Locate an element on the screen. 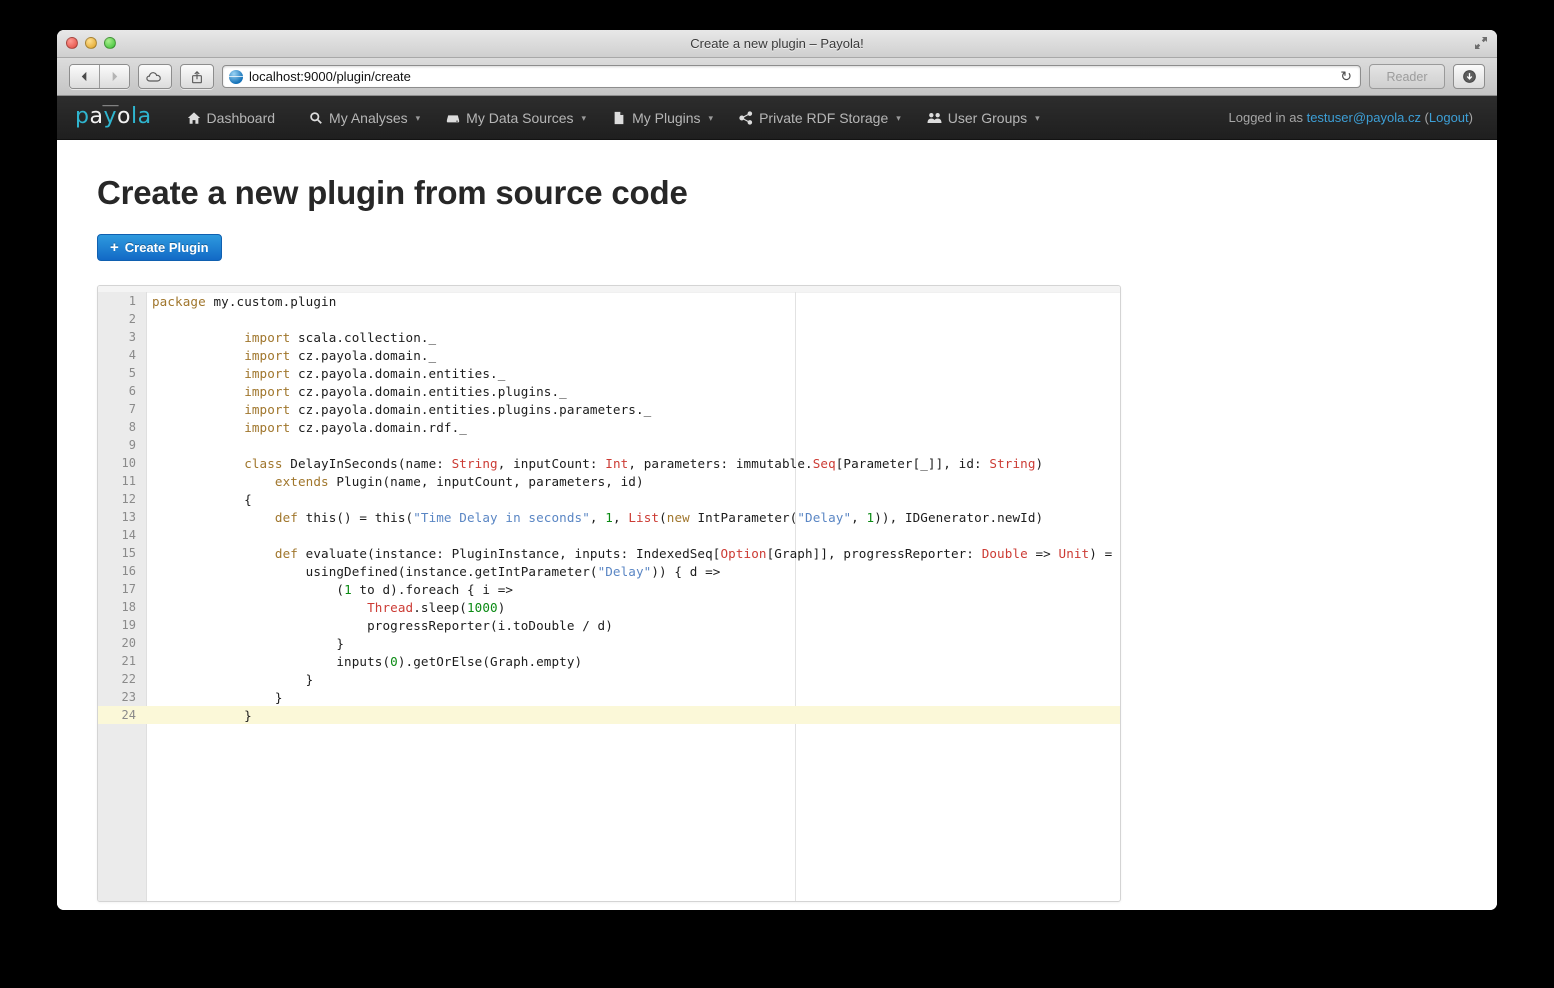  downloads-icon is located at coordinates (1469, 76).